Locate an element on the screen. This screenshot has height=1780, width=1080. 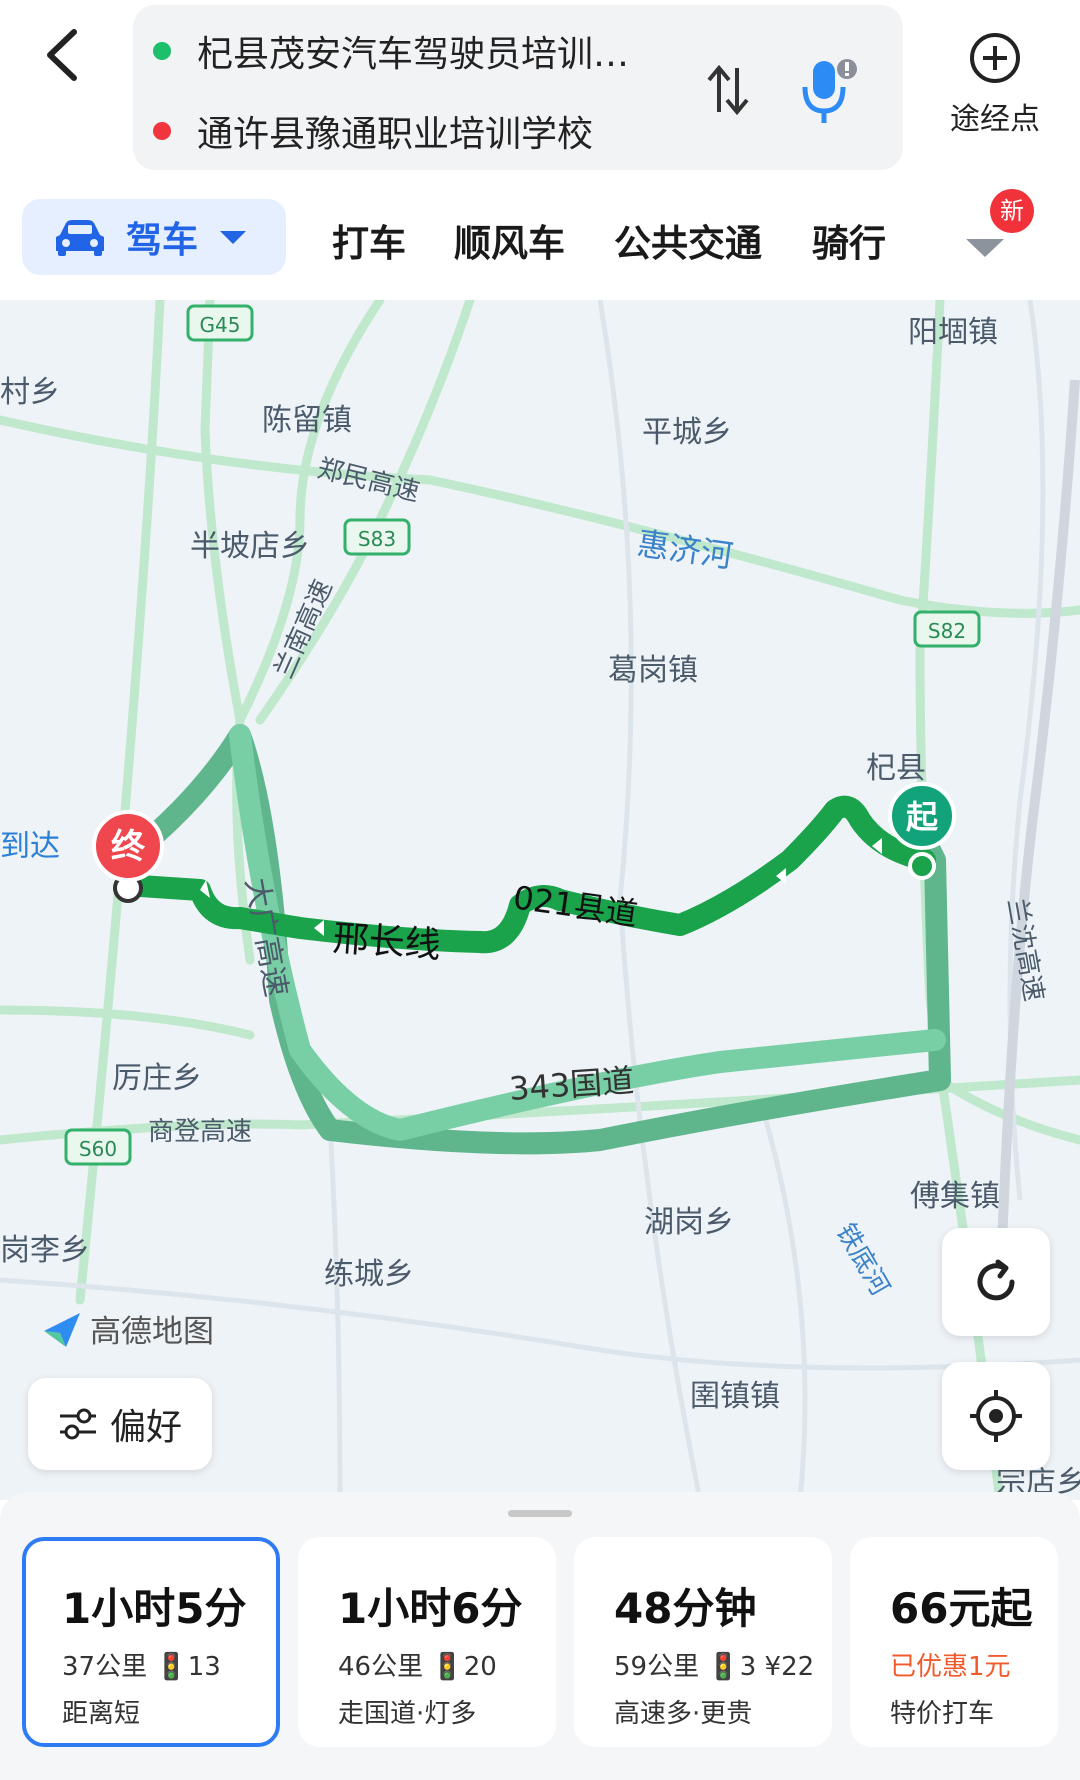
shield-s82: S82 is located at coordinates (947, 629).